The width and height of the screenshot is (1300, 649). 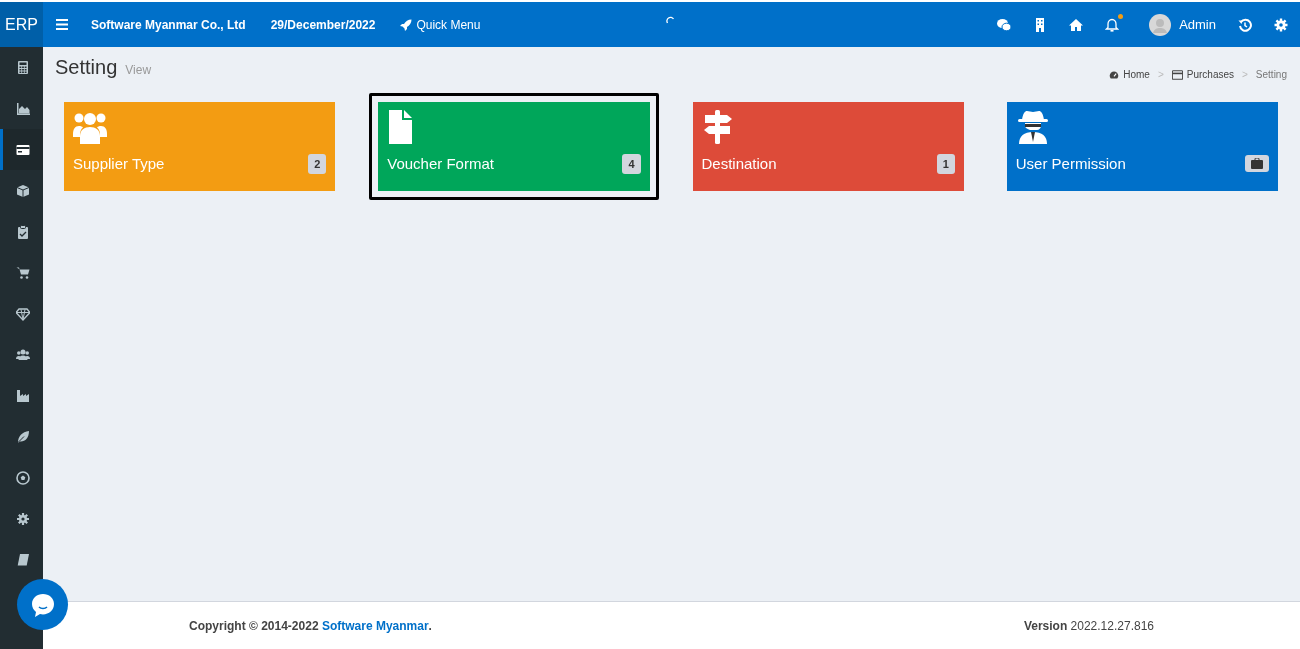 I want to click on tile-label: Destination, so click(x=739, y=163).